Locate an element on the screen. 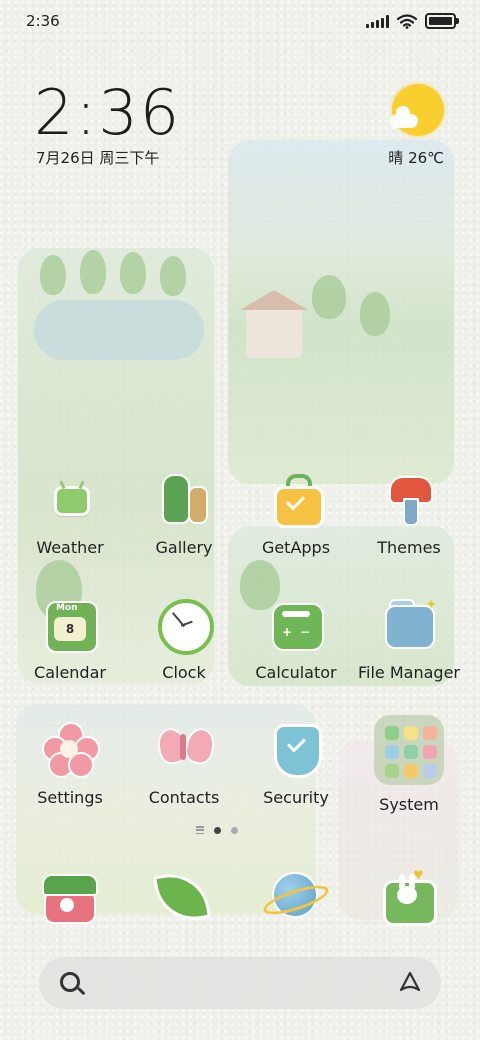 The height and width of the screenshot is (1040, 480). app-getapps: GetApps is located at coordinates (296, 514).